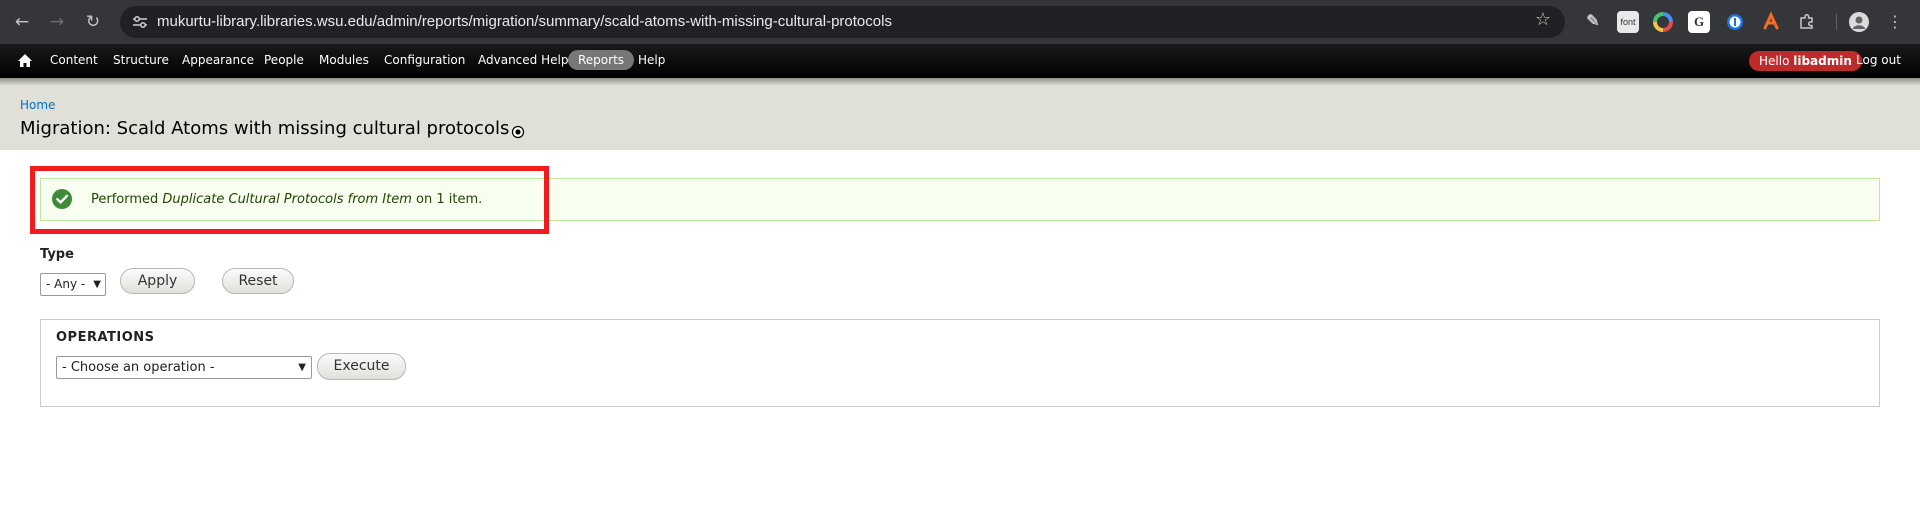 This screenshot has height=508, width=1920. I want to click on profile-avatar-icon, so click(1859, 22).